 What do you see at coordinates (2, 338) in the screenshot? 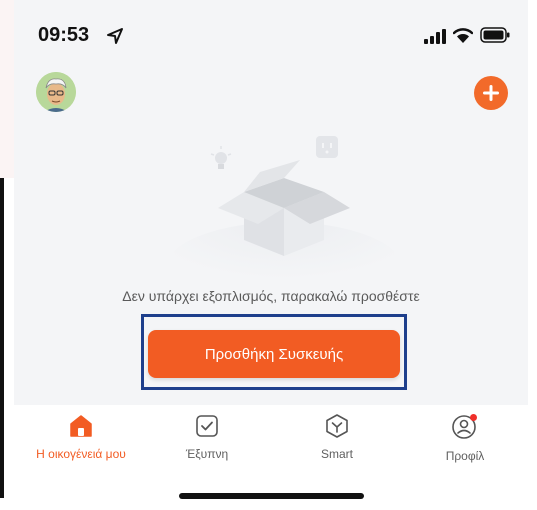
I see `frame-edge` at bounding box center [2, 338].